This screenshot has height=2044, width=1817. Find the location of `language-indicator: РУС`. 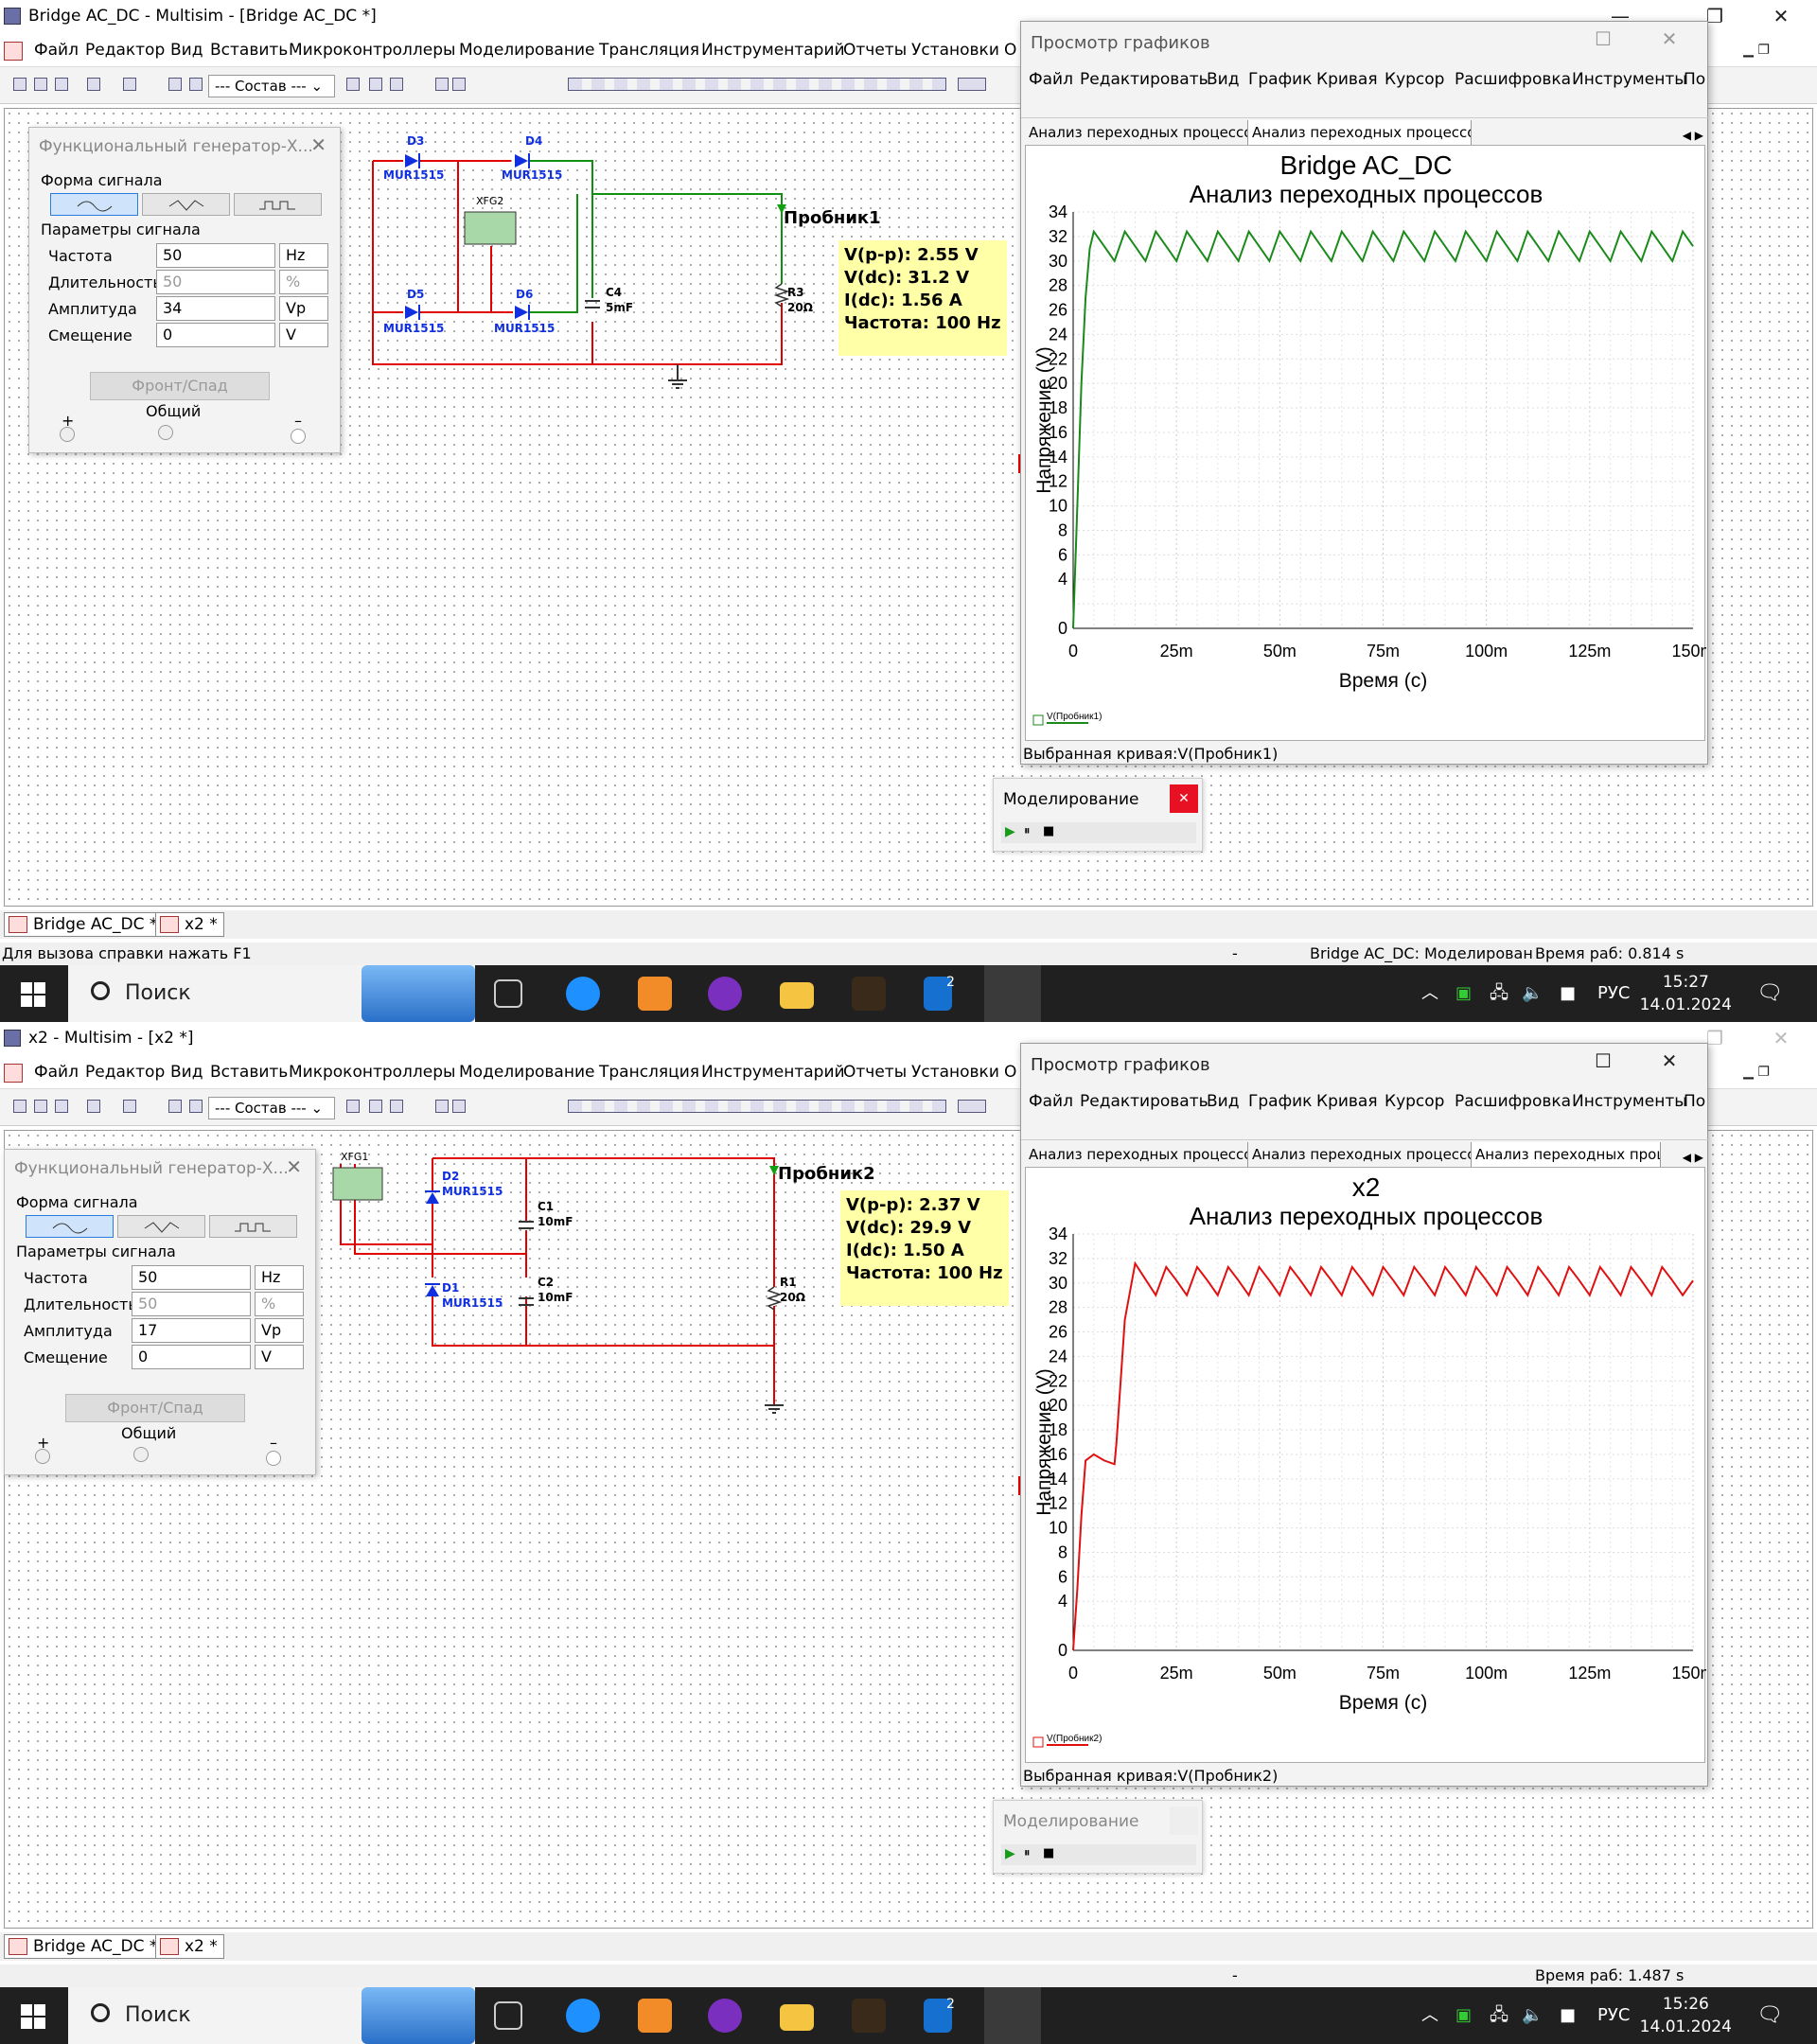

language-indicator: РУС is located at coordinates (1613, 2015).